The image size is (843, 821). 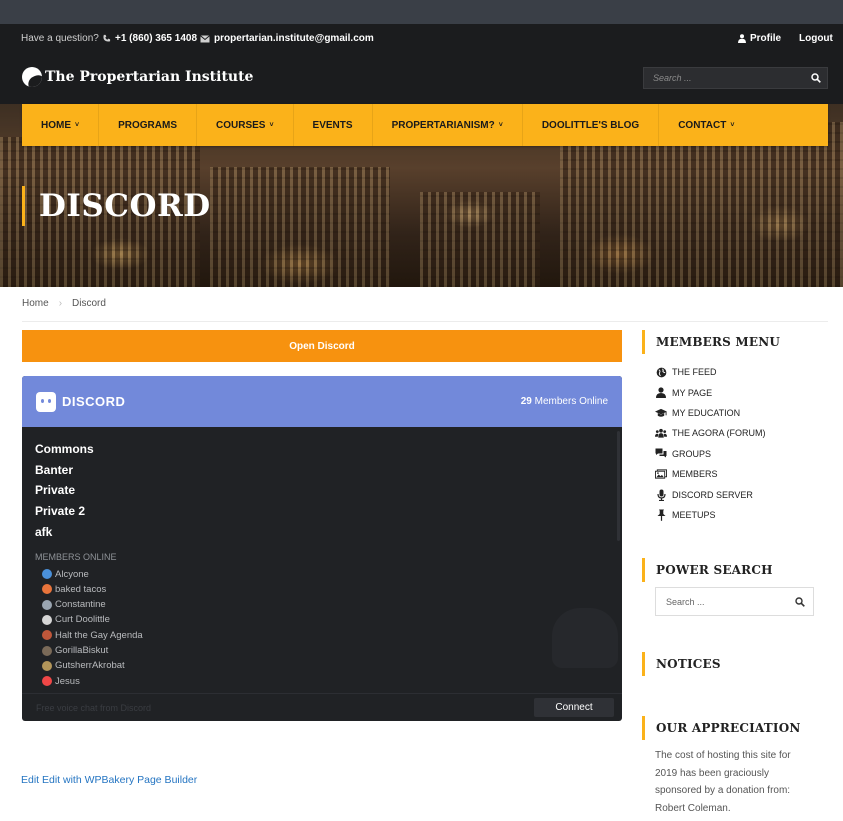 I want to click on nav-item-courses: COURSES ˅, so click(x=245, y=125).